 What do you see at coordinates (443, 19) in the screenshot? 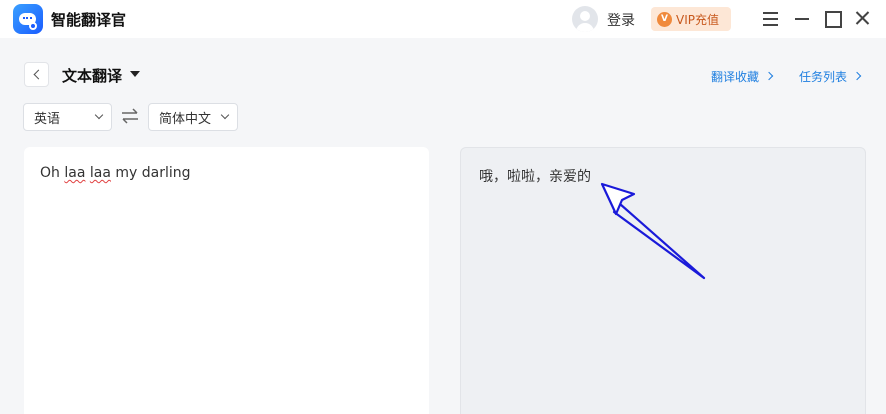
I see `title-bar: 智能翻译官 登录 V VIP充值` at bounding box center [443, 19].